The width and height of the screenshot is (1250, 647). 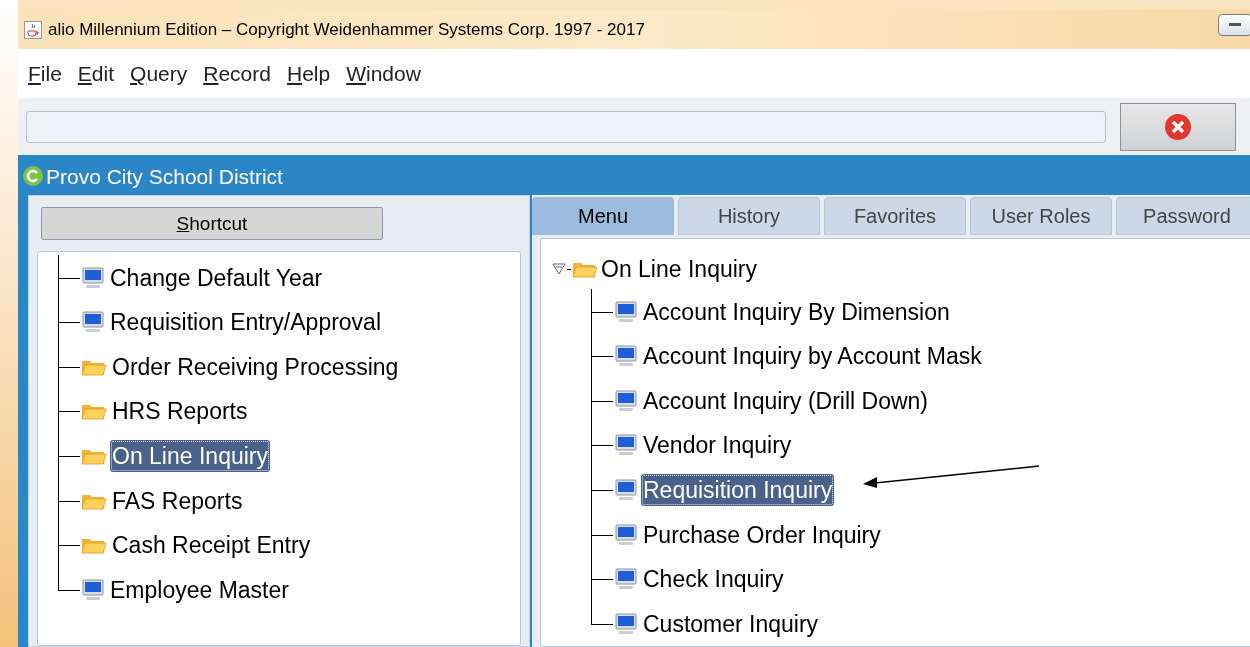 What do you see at coordinates (895, 216) in the screenshot?
I see `tab: Favorites` at bounding box center [895, 216].